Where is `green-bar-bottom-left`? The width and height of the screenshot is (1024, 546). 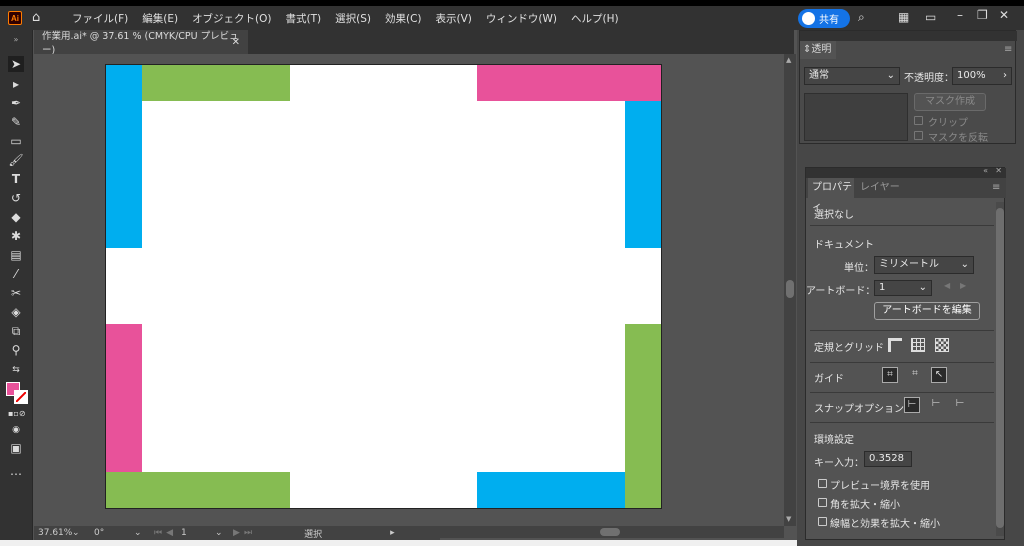
green-bar-bottom-left is located at coordinates (198, 490).